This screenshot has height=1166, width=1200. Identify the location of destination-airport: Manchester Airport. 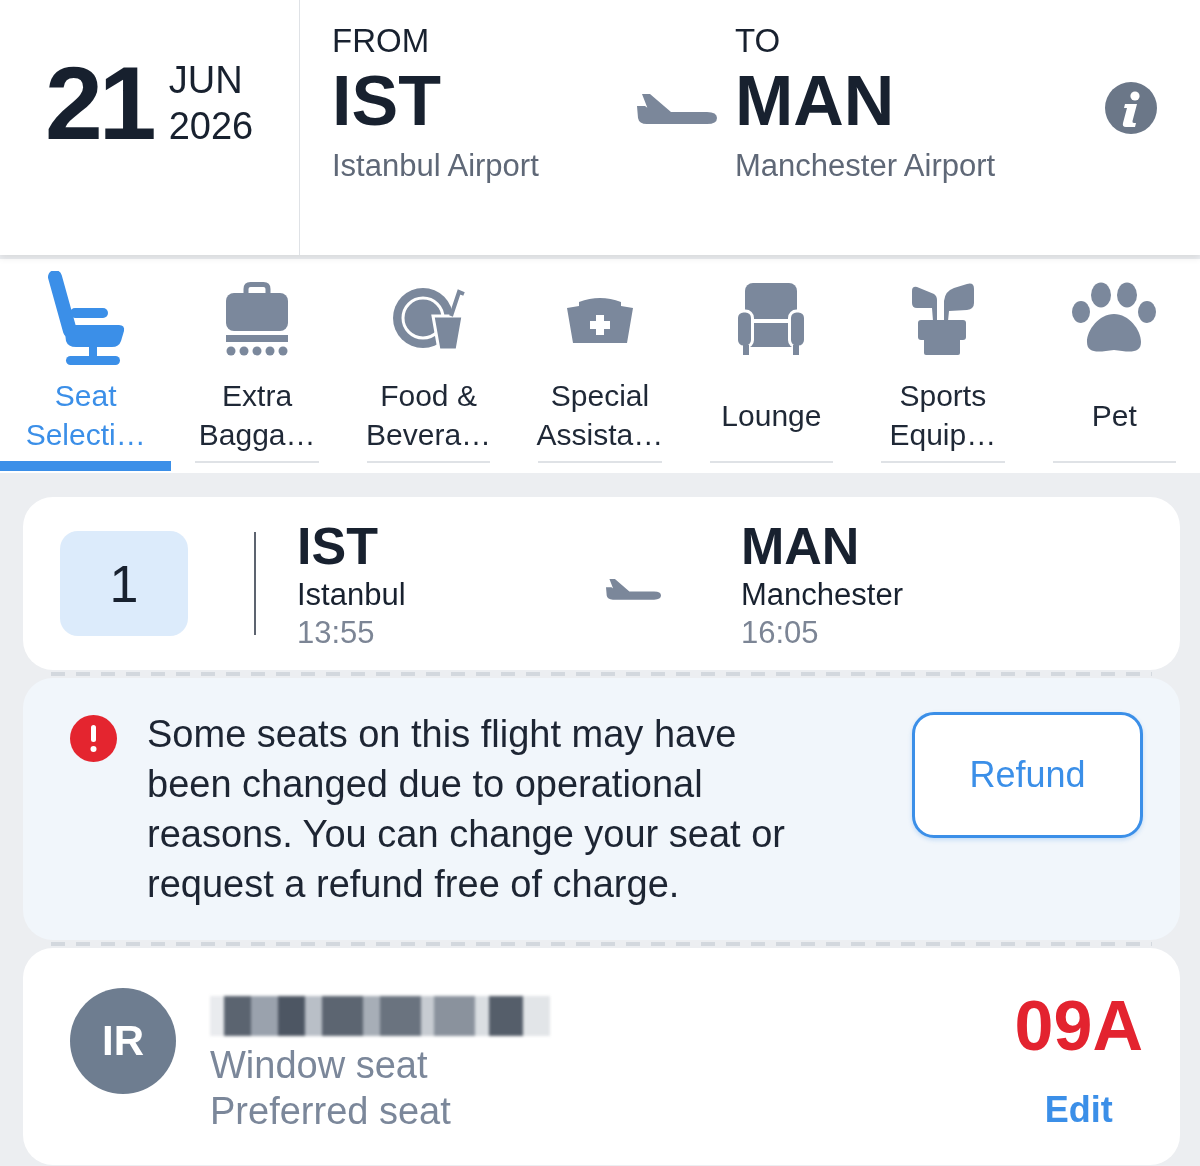
(865, 166).